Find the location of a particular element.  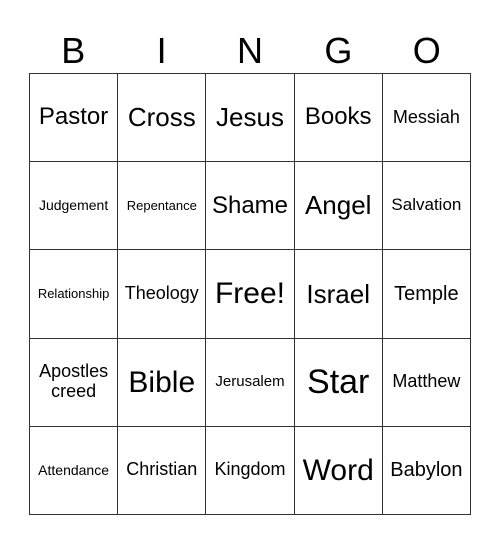

bingo-cell: Jerusalem is located at coordinates (250, 382).